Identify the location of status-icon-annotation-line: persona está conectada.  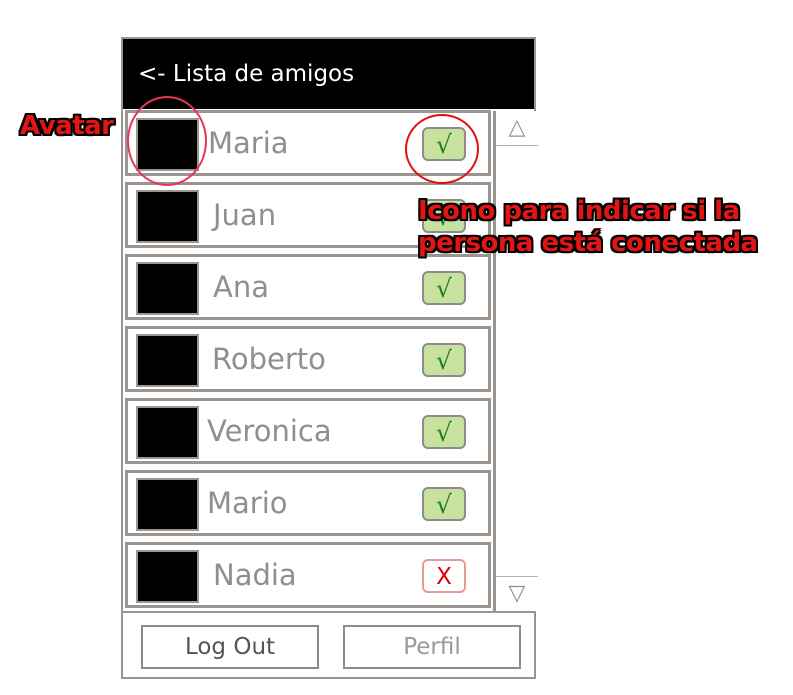
(588, 243).